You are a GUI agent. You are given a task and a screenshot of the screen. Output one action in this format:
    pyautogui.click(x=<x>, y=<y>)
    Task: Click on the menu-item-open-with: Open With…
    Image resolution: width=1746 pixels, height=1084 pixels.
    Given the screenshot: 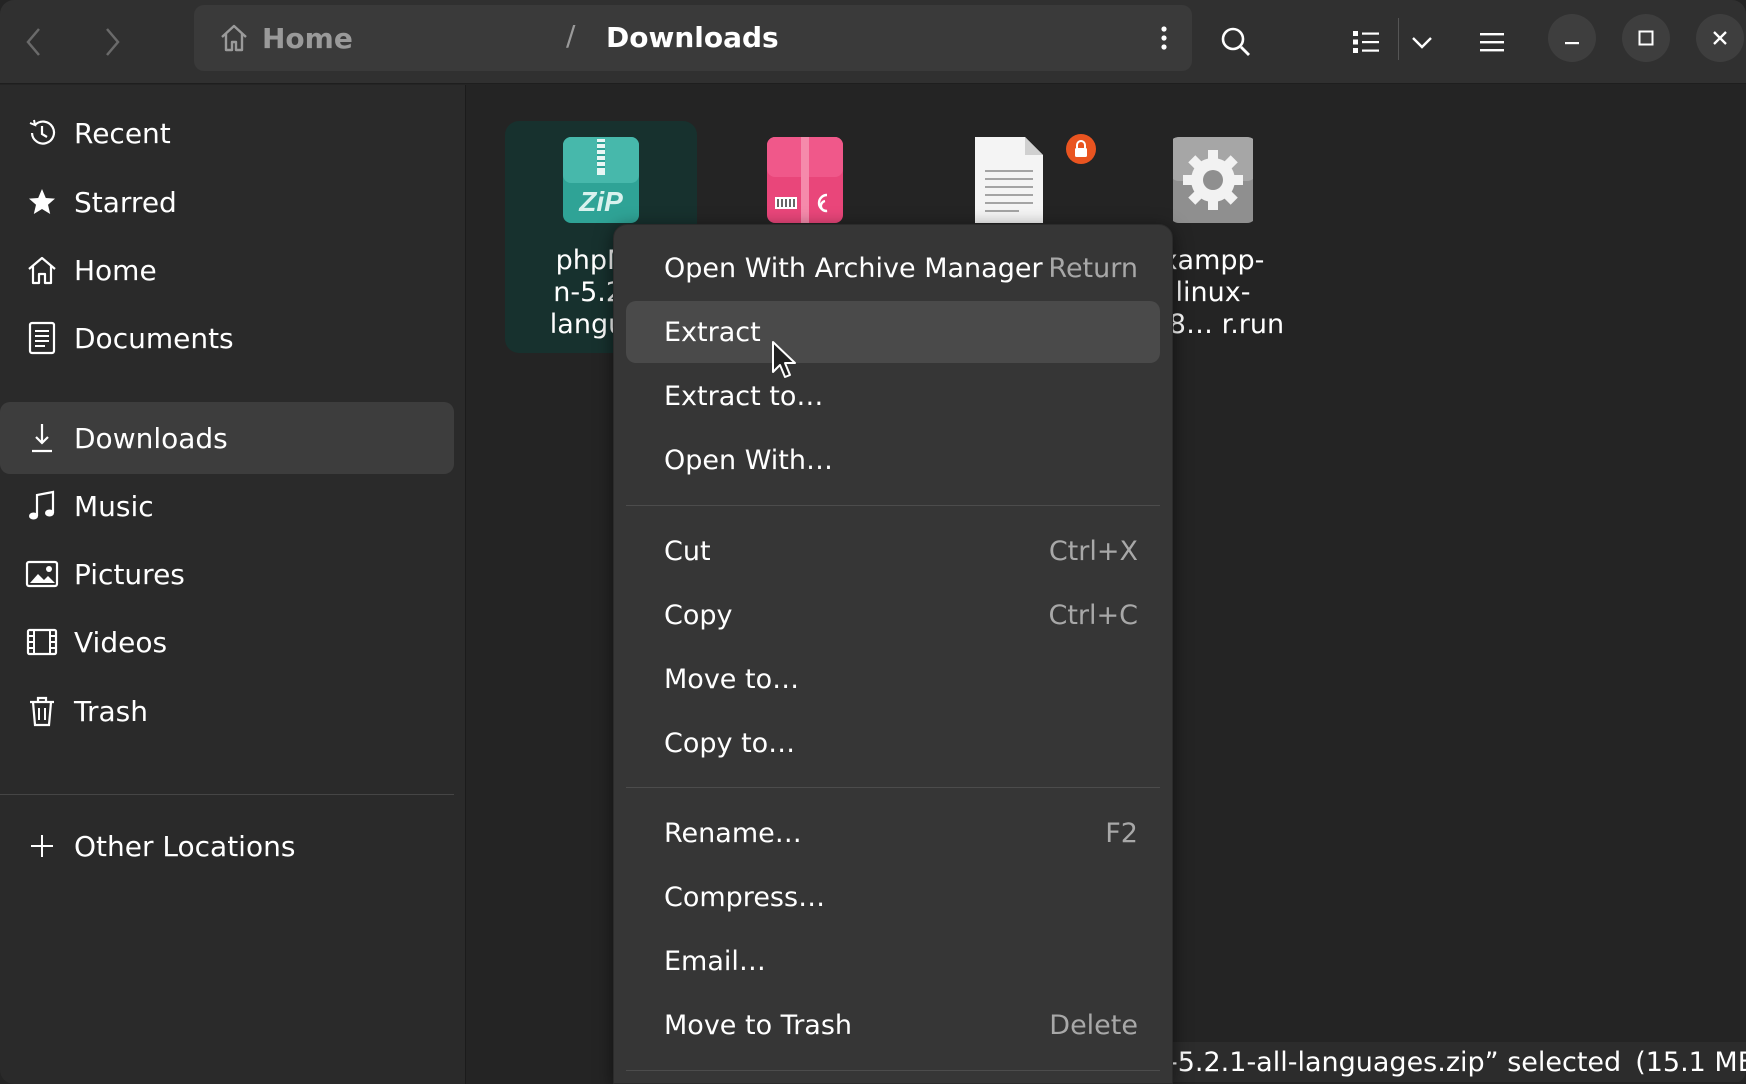 What is the action you would take?
    pyautogui.click(x=893, y=460)
    